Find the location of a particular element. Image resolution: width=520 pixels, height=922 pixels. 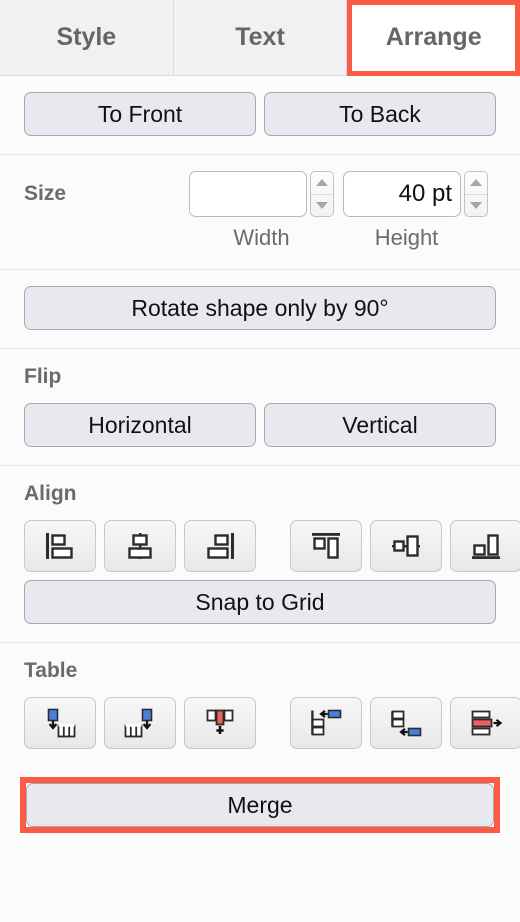

merge-label: Merge is located at coordinates (260, 804).